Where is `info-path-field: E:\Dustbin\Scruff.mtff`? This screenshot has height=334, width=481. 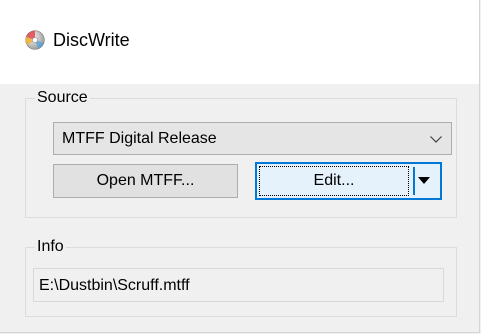
info-path-field: E:\Dustbin\Scruff.mtff is located at coordinates (238, 285).